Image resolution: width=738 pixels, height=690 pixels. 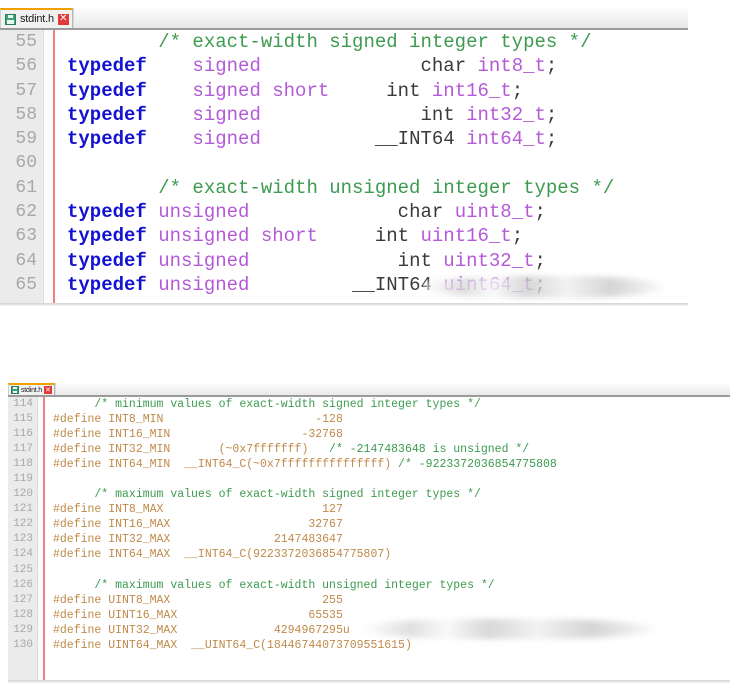 What do you see at coordinates (59, 167) in the screenshot?
I see `fold-bar-top` at bounding box center [59, 167].